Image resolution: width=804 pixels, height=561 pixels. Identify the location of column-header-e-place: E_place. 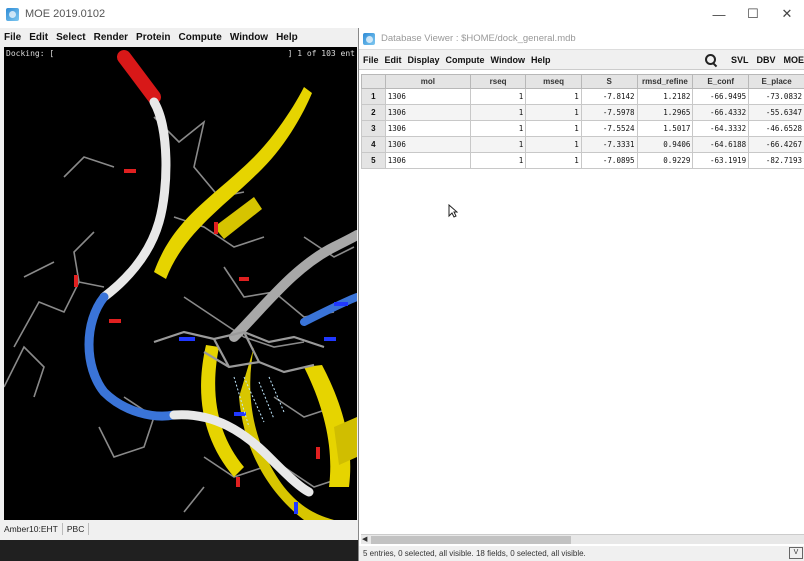
(776, 81).